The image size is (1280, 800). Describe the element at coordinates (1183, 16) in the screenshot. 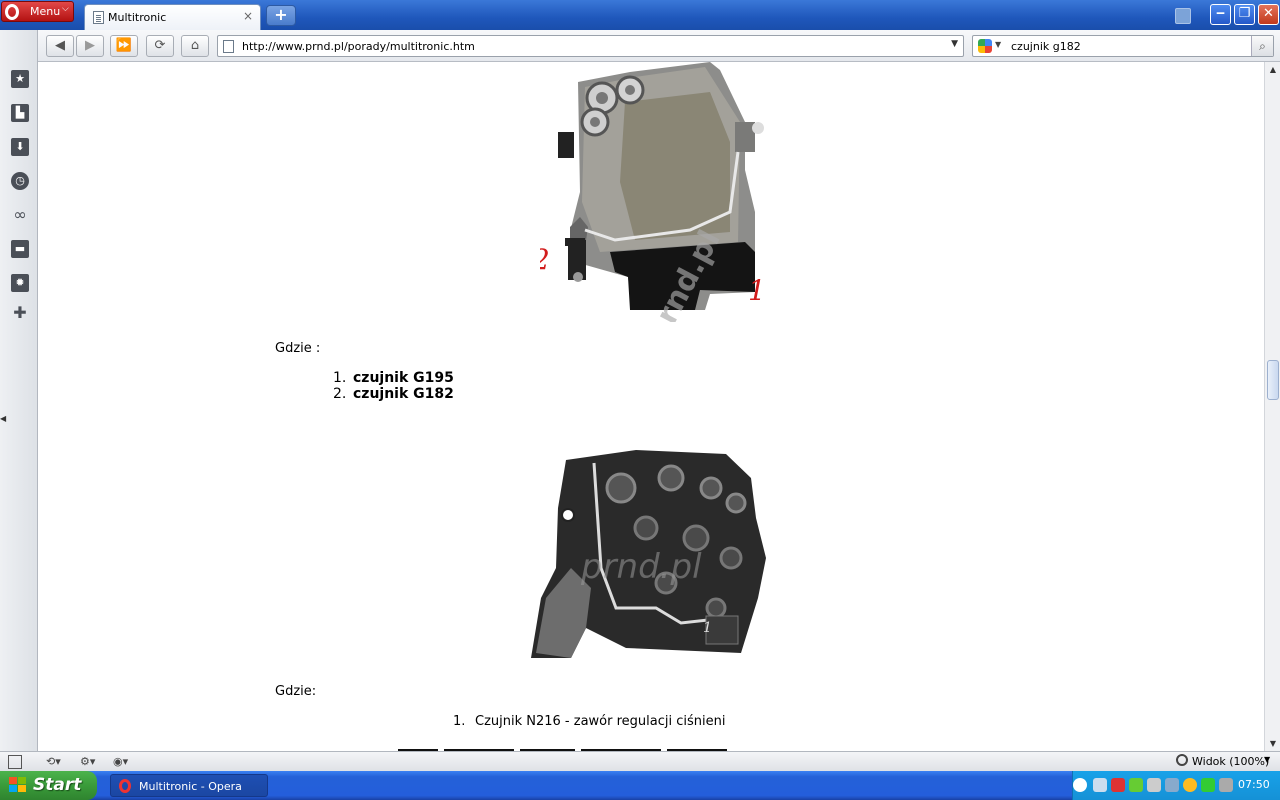

I see `trash-icon` at that location.